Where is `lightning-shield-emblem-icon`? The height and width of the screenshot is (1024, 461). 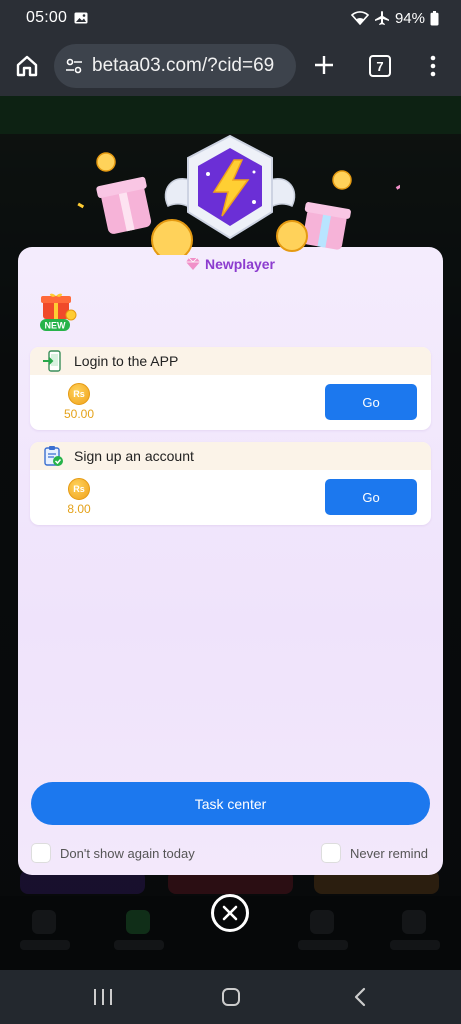 lightning-shield-emblem-icon is located at coordinates (238, 194).